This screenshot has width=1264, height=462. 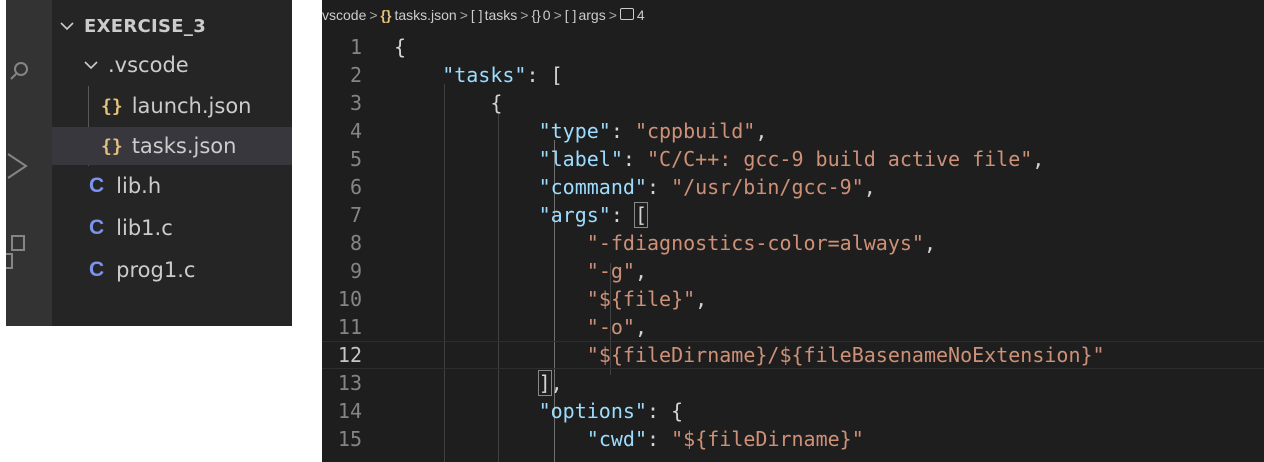 I want to click on code-token: "-o", so click(x=610, y=327).